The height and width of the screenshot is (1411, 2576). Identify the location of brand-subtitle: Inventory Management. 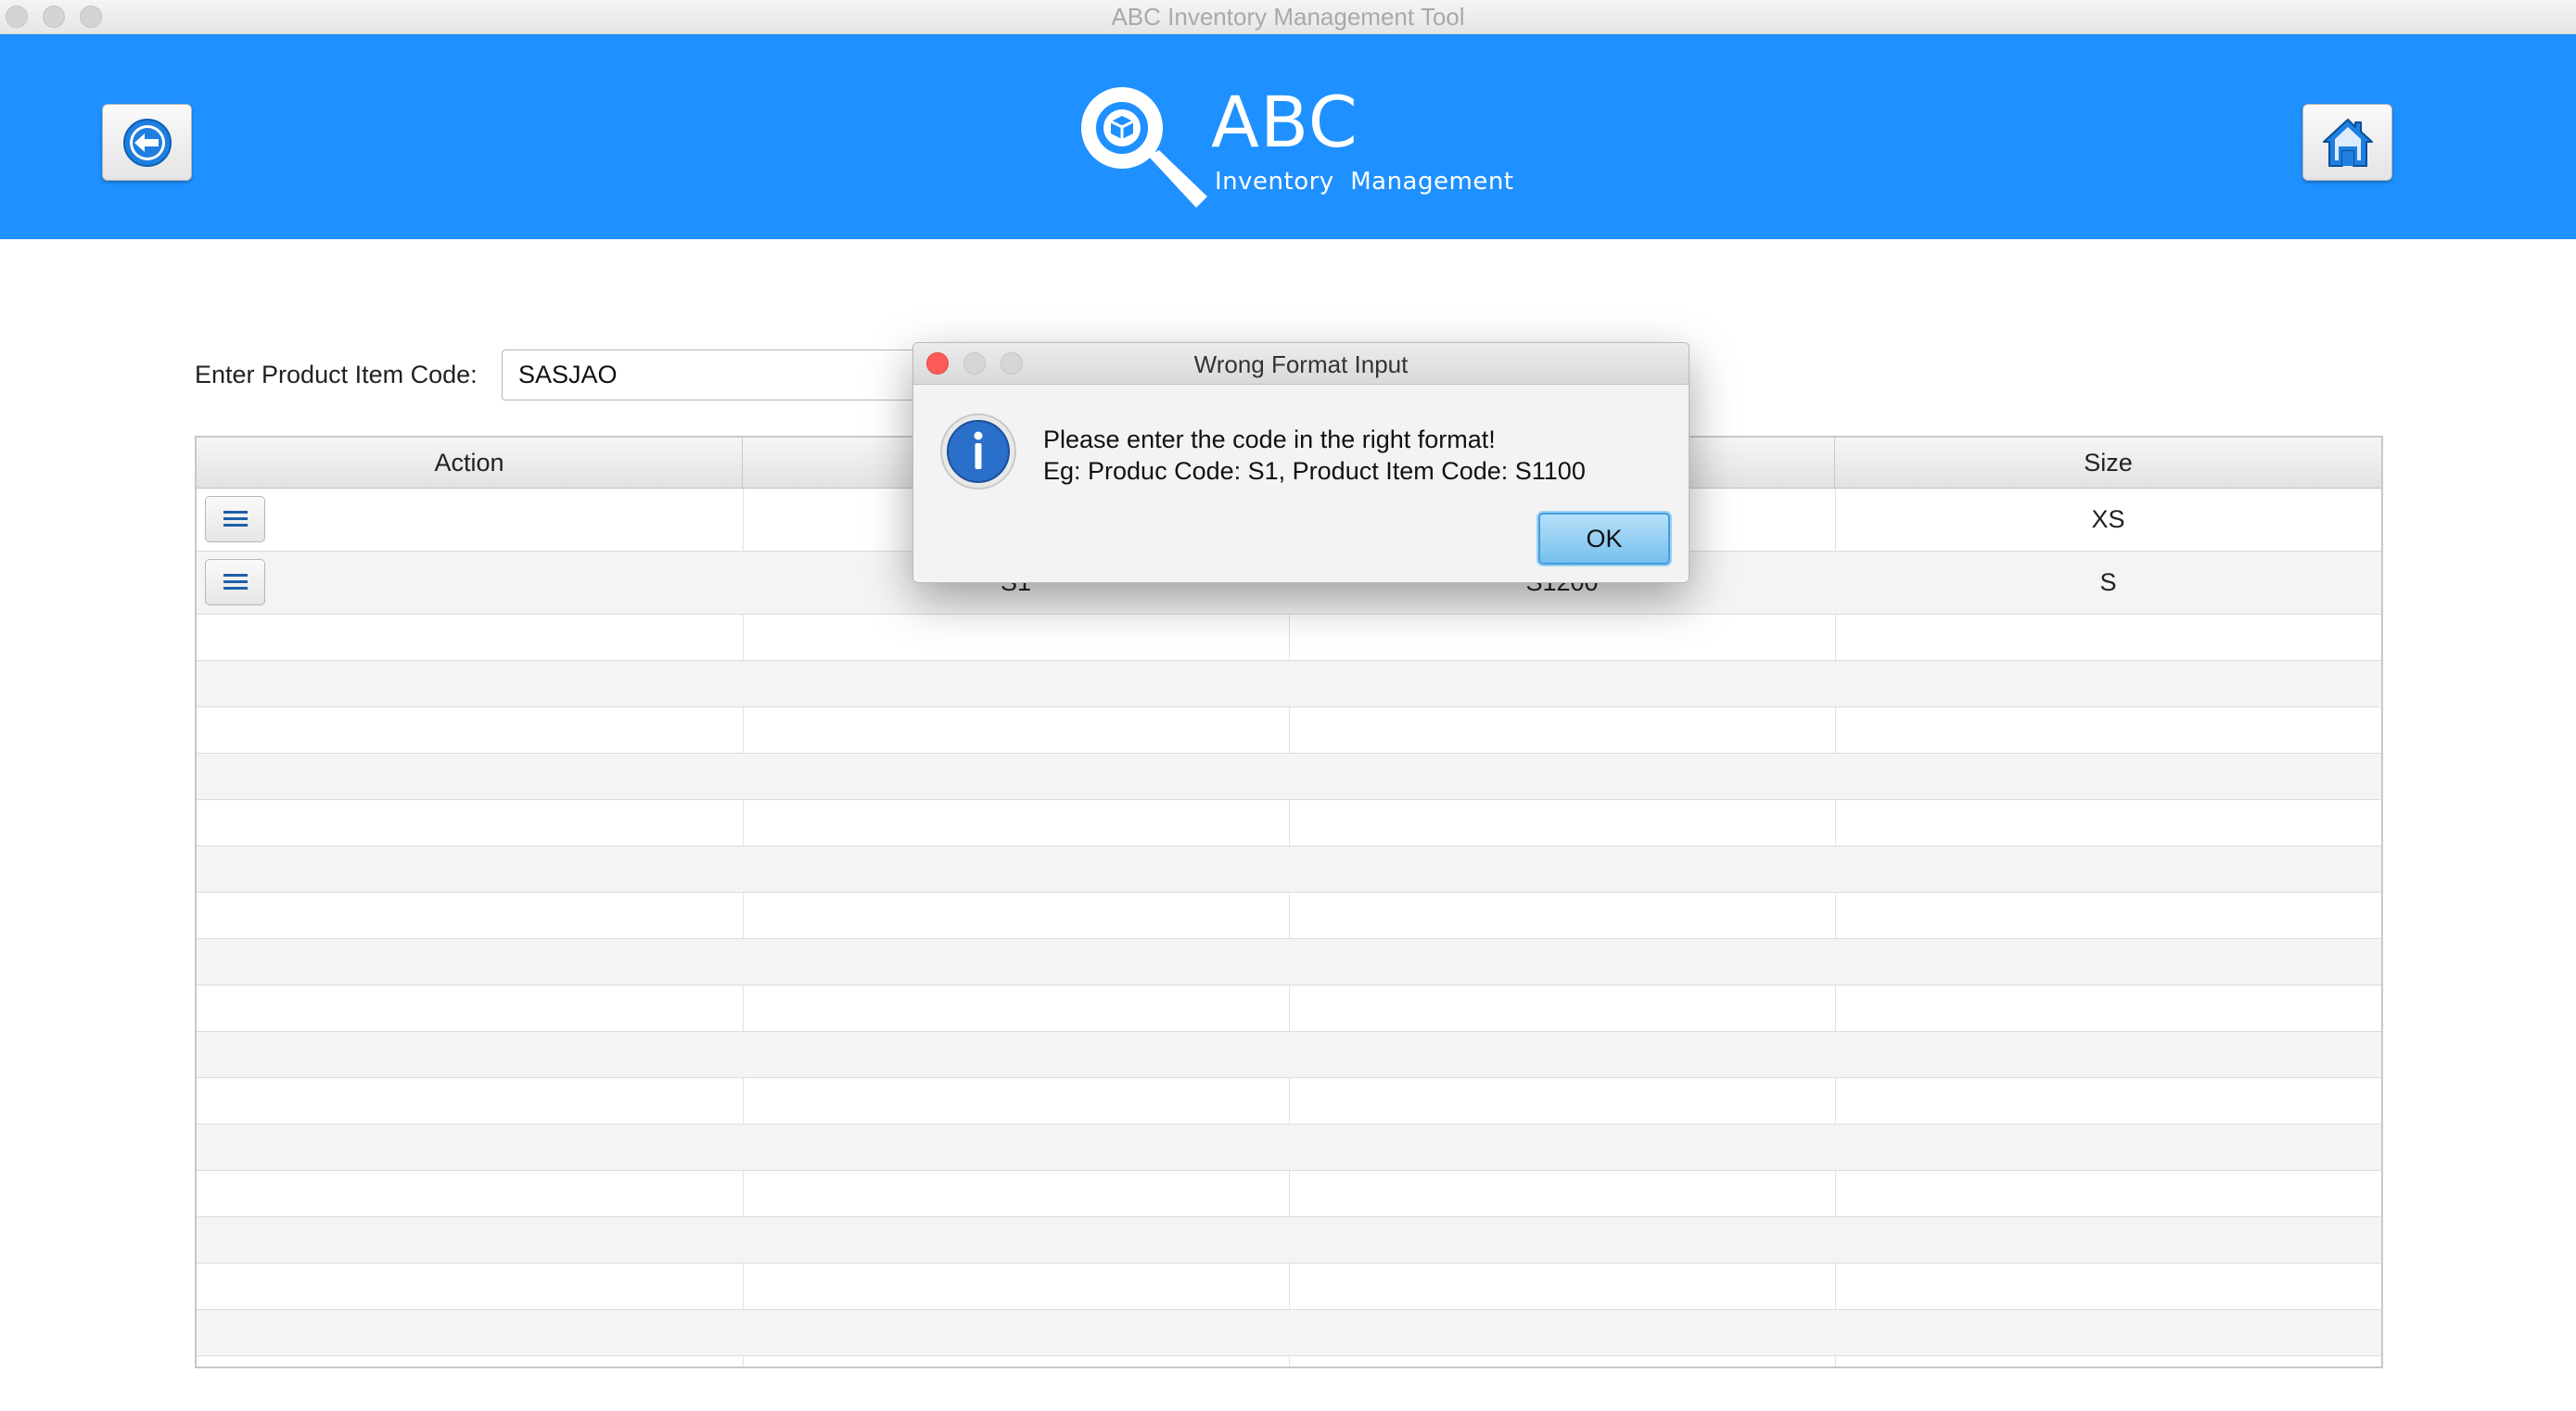
(1364, 182).